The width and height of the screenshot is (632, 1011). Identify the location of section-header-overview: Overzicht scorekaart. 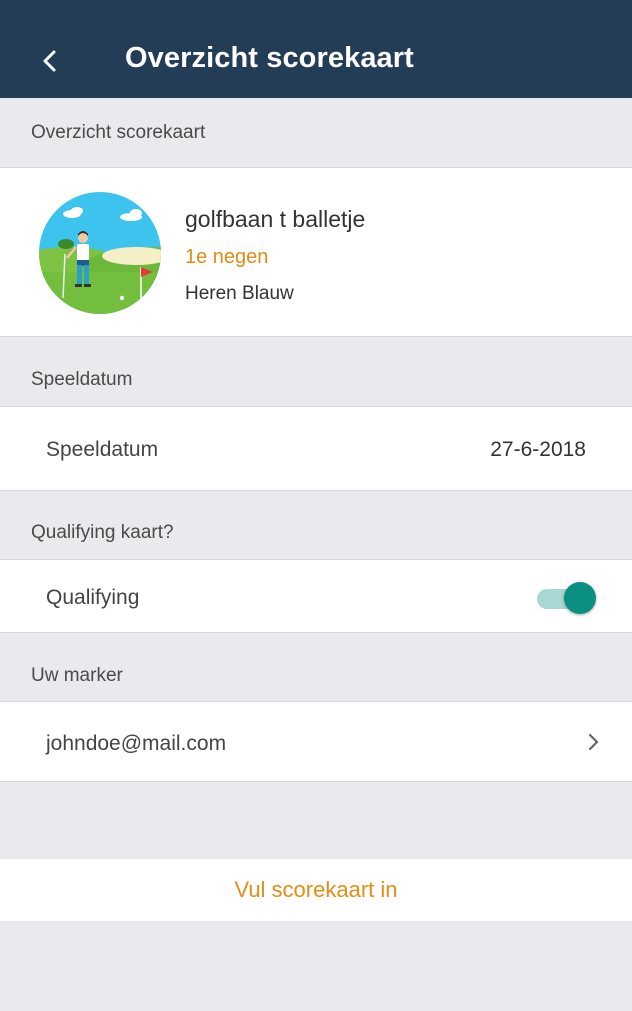
(118, 132).